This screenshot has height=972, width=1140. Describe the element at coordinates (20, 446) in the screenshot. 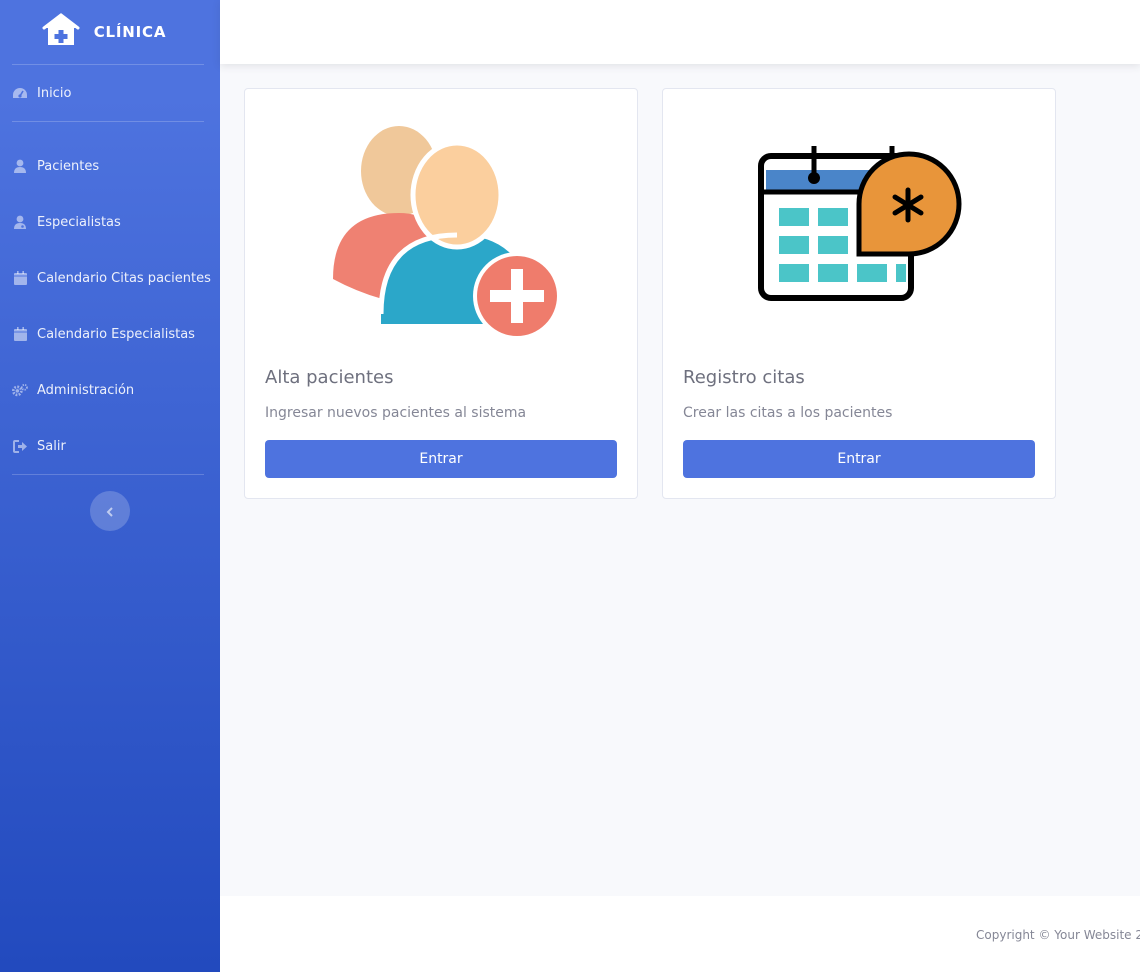

I see `sign-out-icon` at that location.